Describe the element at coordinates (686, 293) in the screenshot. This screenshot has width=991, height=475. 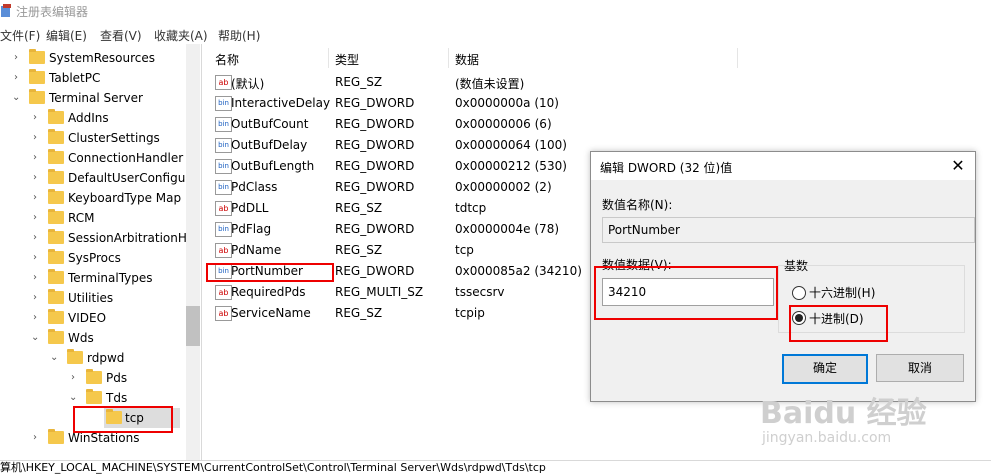
I see `highlight-value-data` at that location.